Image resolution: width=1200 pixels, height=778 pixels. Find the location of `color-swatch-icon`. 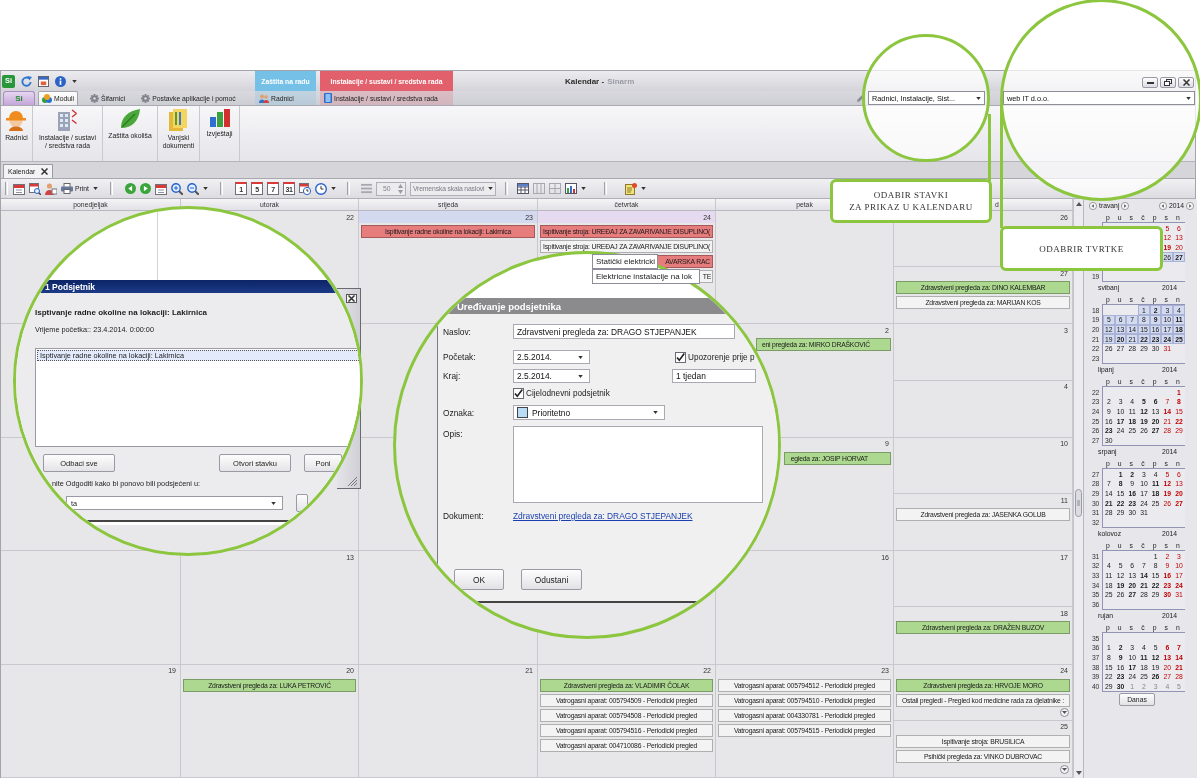

color-swatch-icon is located at coordinates (522, 412).